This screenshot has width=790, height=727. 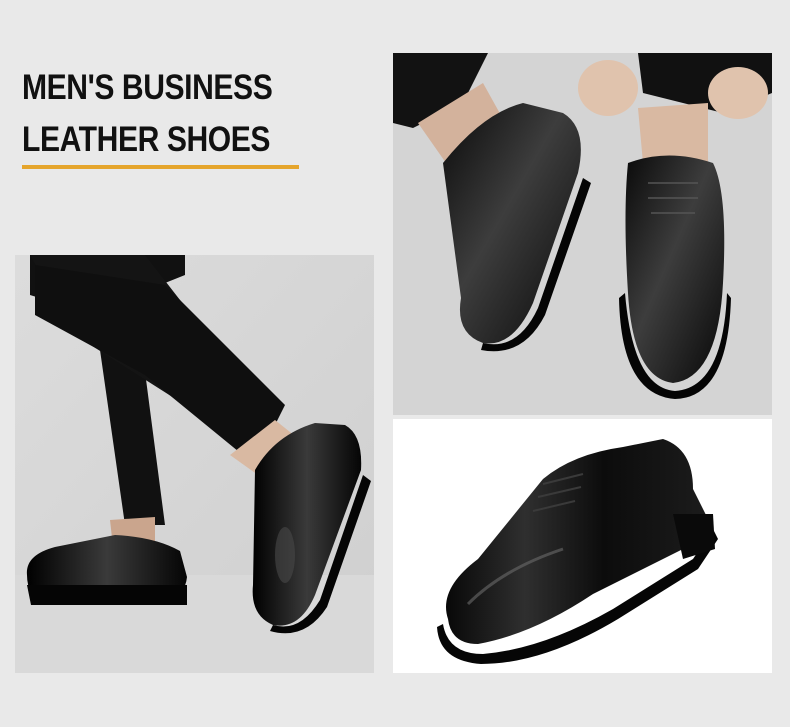 I want to click on title-block: MEN'S BUSINESS LEATHER SHOES, so click(x=172, y=114).